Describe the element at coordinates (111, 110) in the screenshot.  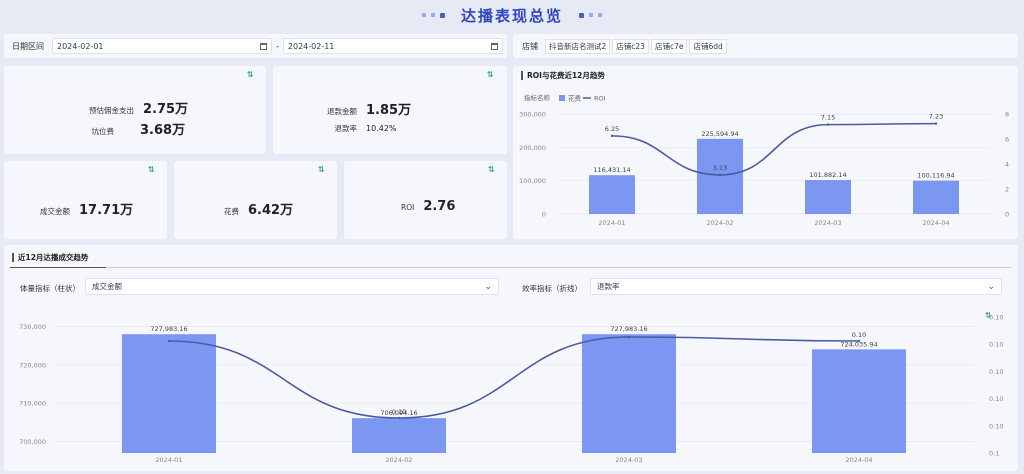
I see `commission-label: 预估佣金支出` at that location.